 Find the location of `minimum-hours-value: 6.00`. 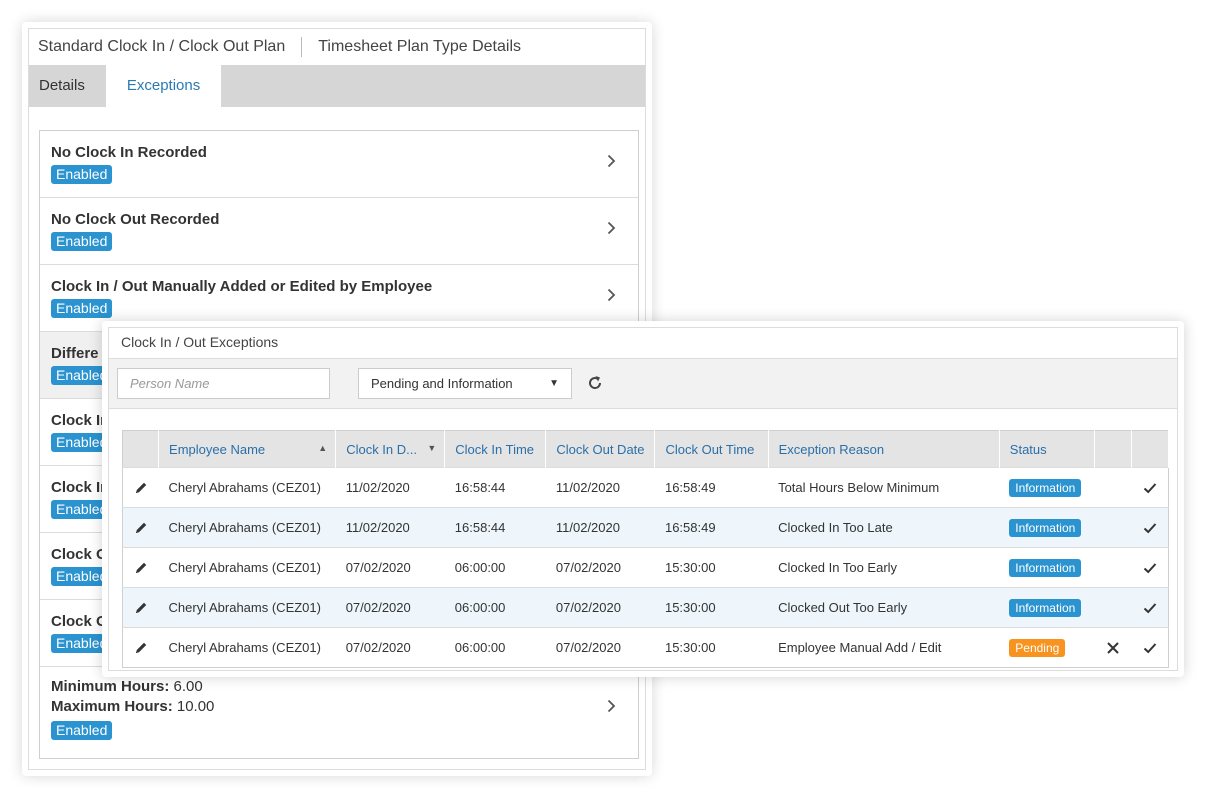

minimum-hours-value: 6.00 is located at coordinates (188, 686).